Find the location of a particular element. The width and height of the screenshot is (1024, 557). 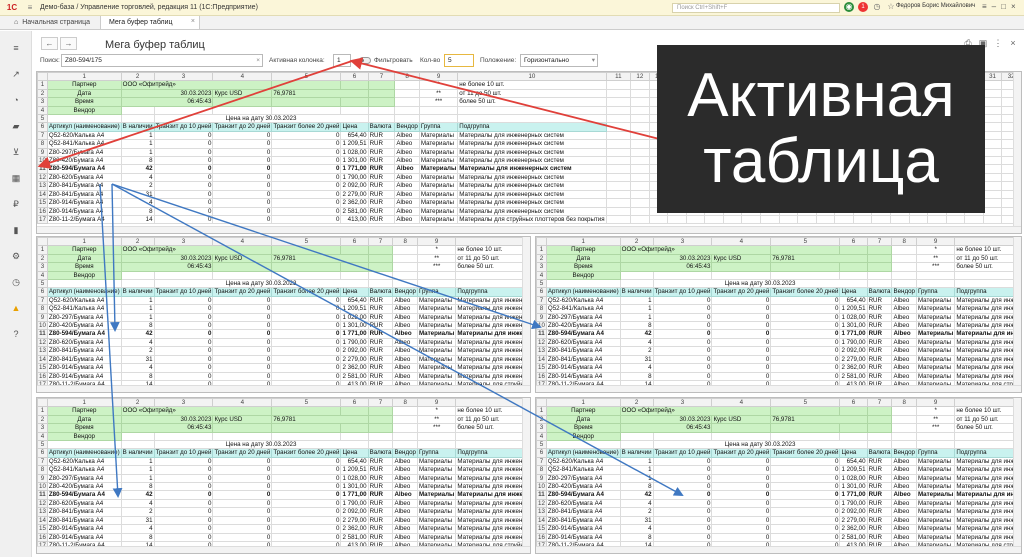

sidebar-cart-icon: ⊻ is located at coordinates (16, 152).